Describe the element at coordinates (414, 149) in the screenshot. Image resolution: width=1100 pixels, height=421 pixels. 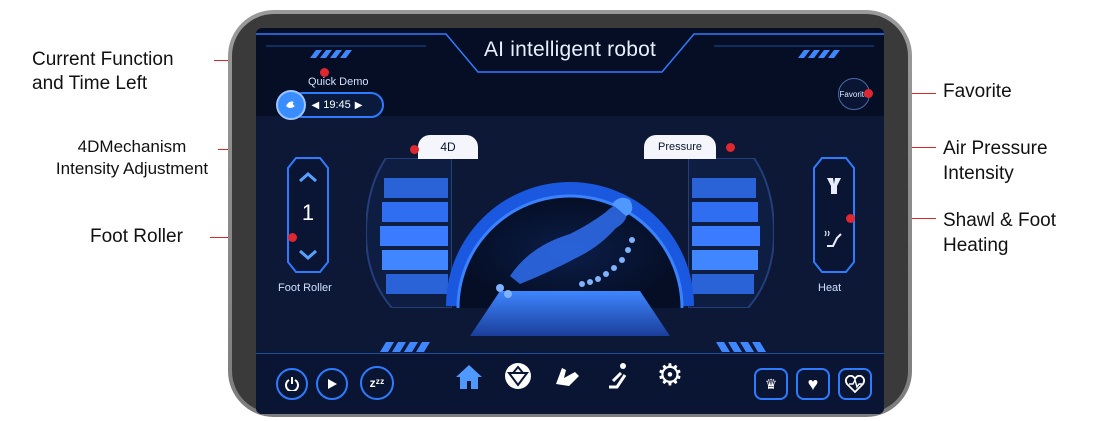
I see `callout-dot-mechanism` at that location.